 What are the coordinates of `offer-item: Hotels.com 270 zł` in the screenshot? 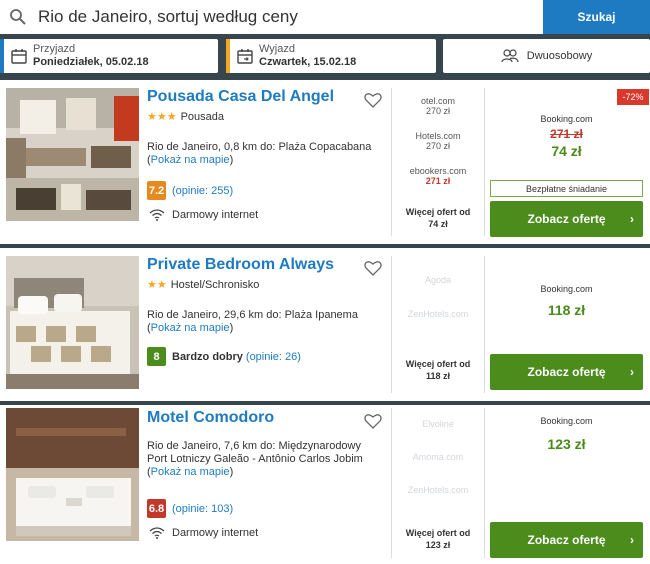 It's located at (438, 141).